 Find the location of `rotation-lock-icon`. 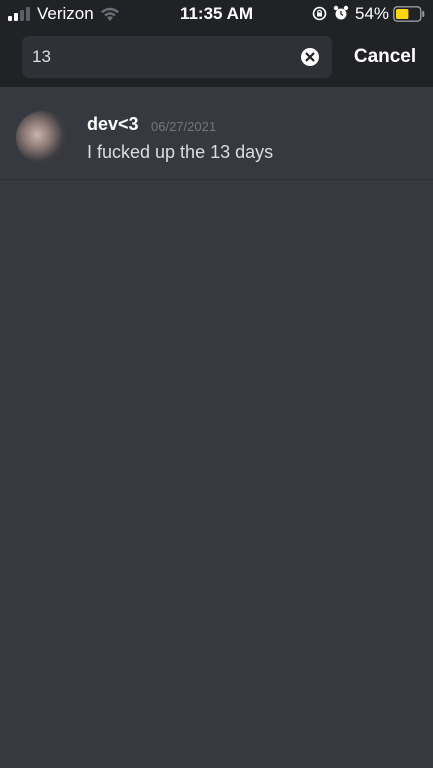

rotation-lock-icon is located at coordinates (319, 13).